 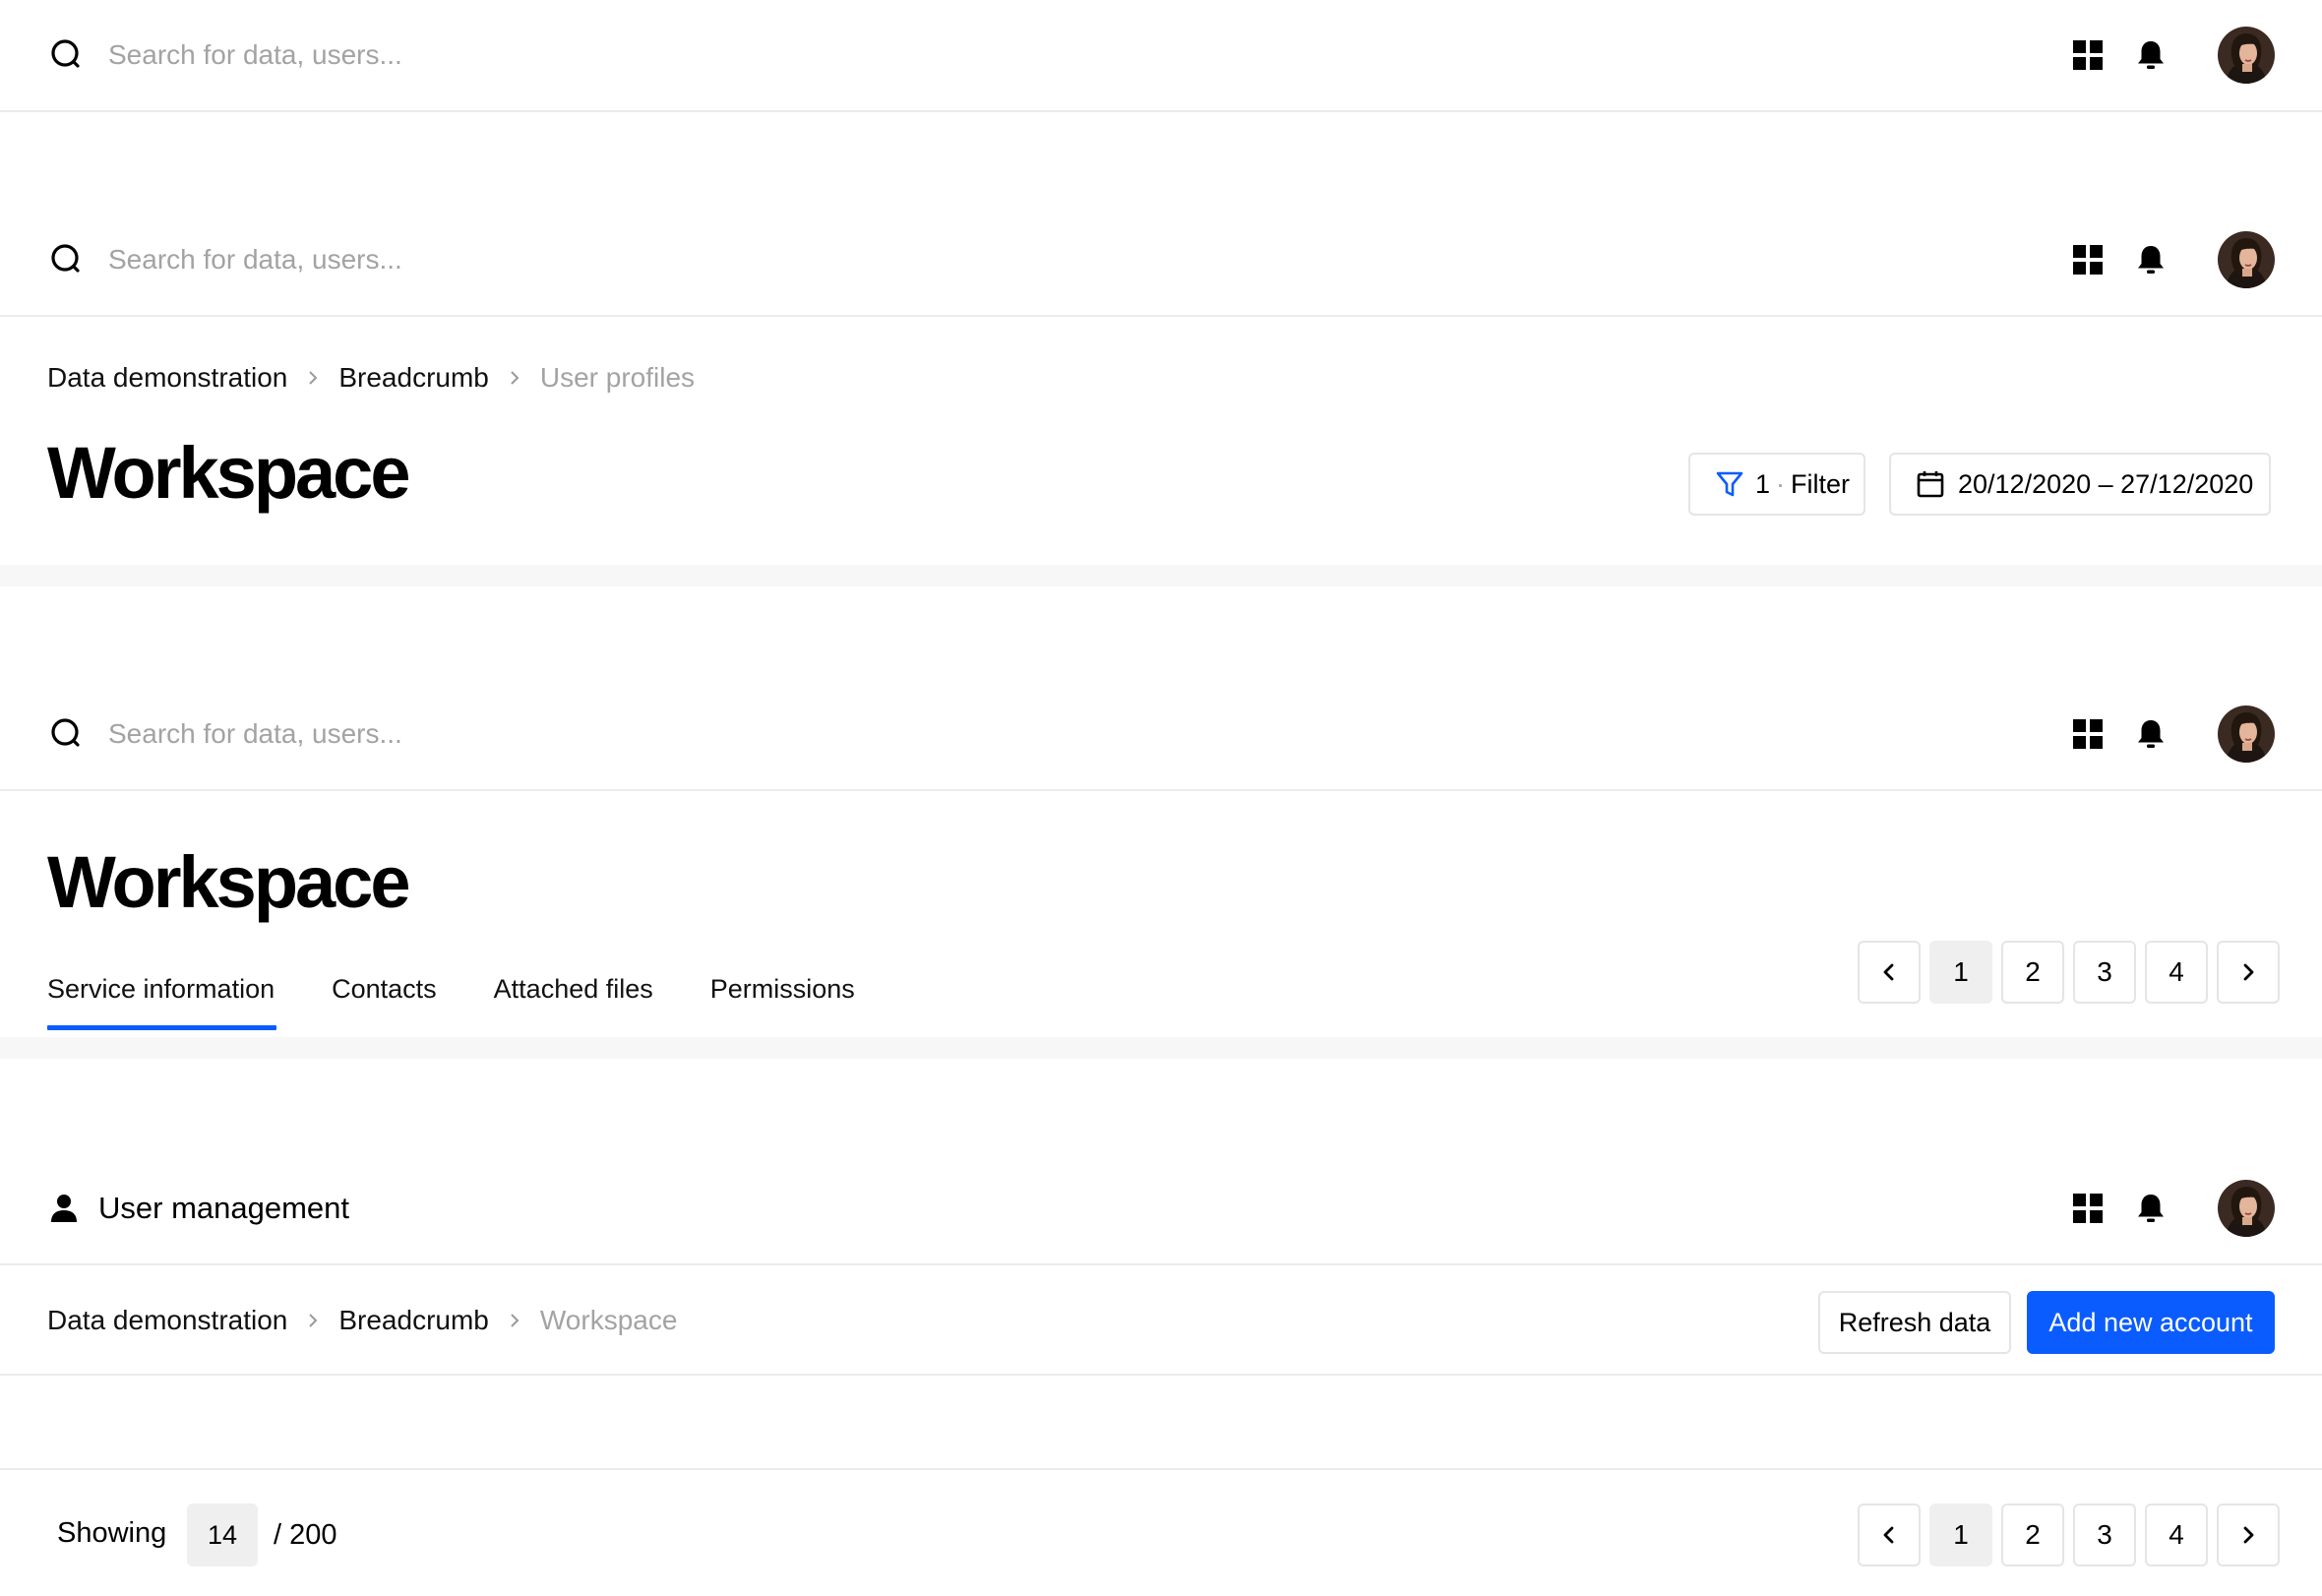 I want to click on breadcrumb-current: User profiles, so click(x=617, y=377).